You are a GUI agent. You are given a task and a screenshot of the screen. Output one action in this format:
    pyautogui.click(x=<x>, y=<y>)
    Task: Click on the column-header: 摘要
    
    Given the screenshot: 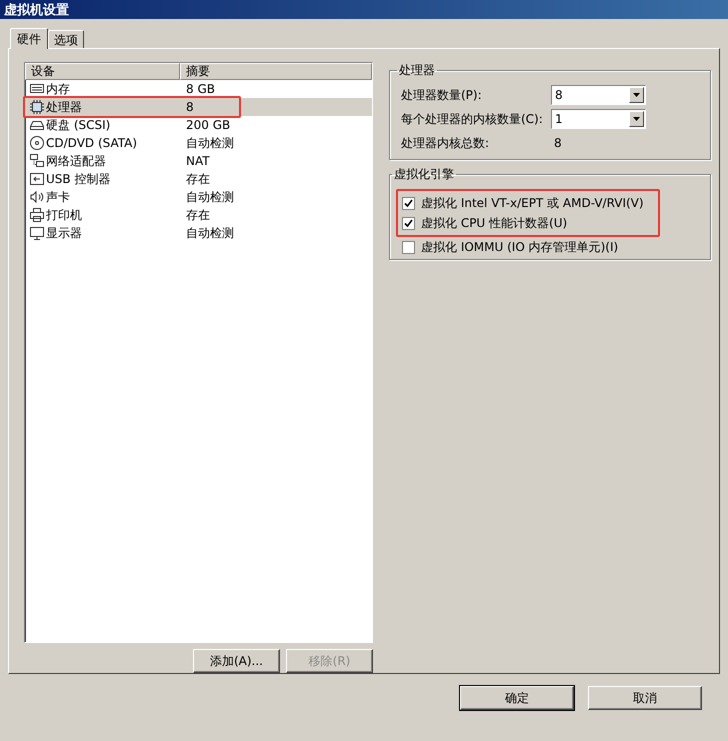 What is the action you would take?
    pyautogui.click(x=276, y=71)
    